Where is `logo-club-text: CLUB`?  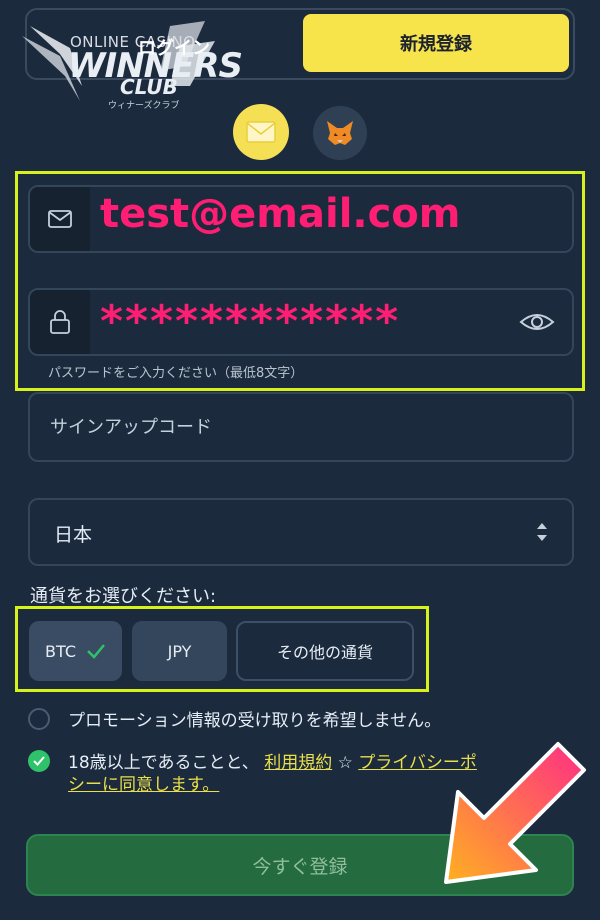
logo-club-text: CLUB is located at coordinates (149, 87).